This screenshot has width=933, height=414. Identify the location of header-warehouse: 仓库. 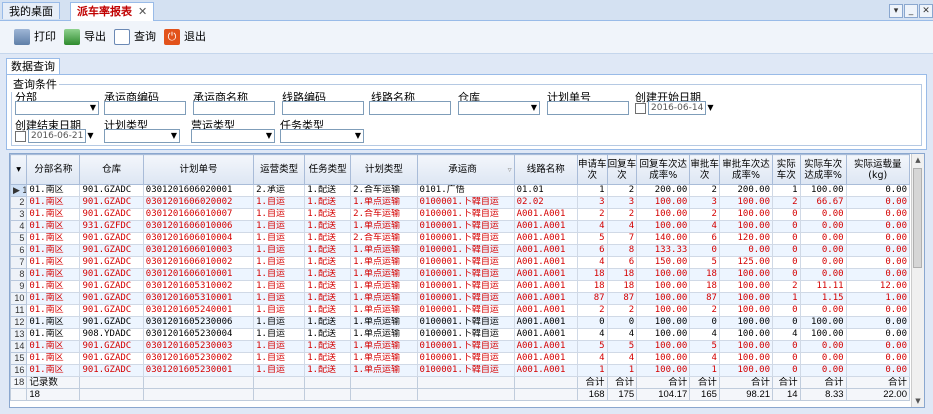
(111, 169).